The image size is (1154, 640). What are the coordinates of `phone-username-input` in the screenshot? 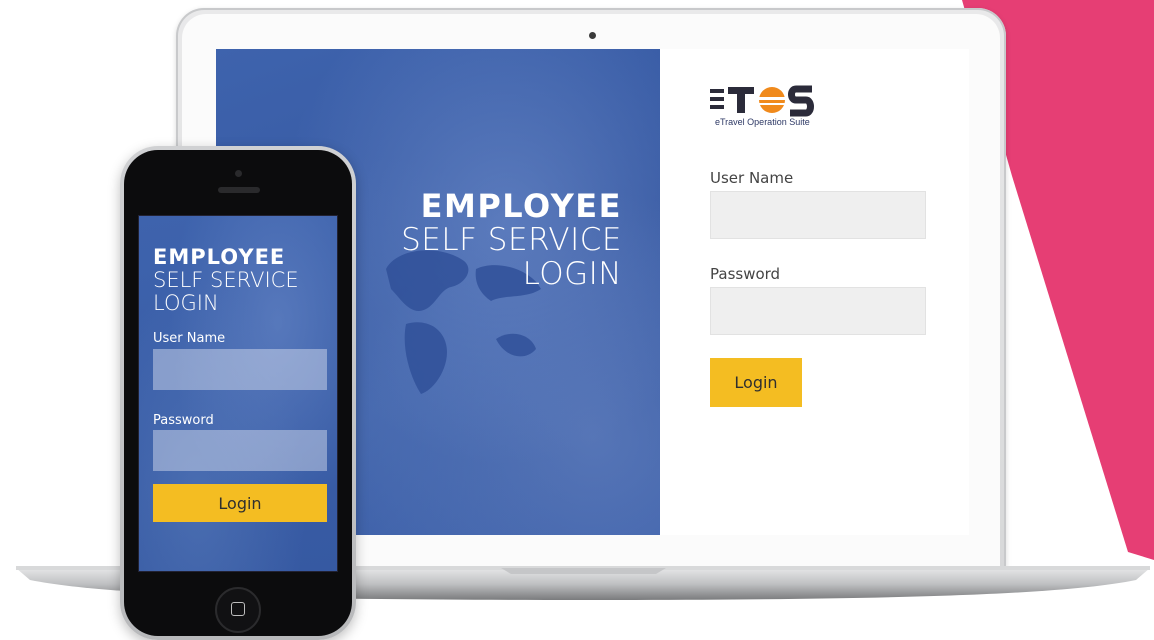 It's located at (240, 369).